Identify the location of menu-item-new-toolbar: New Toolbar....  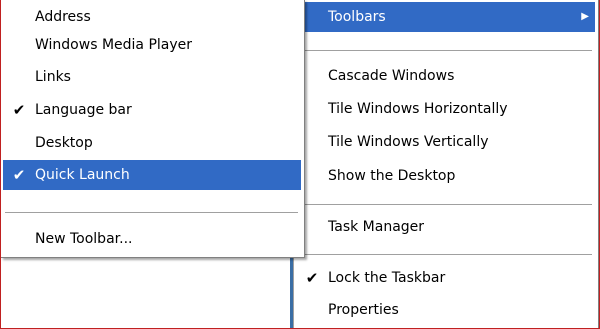
(152, 239).